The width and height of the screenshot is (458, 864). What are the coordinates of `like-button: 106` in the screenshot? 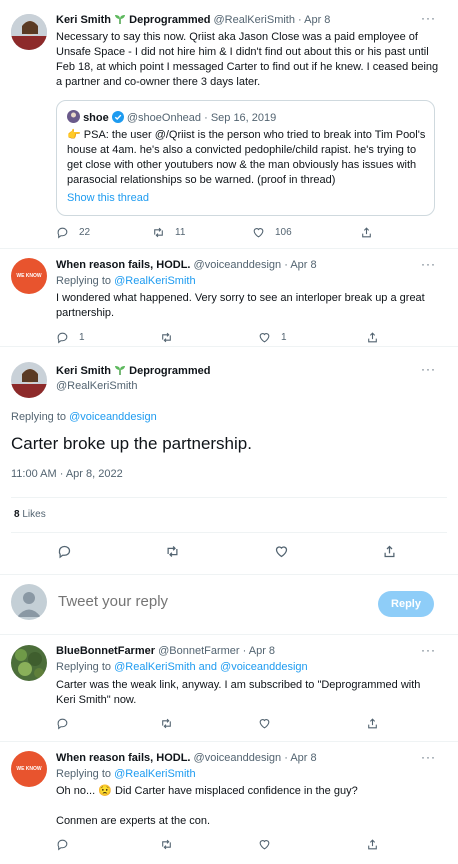 It's located at (306, 232).